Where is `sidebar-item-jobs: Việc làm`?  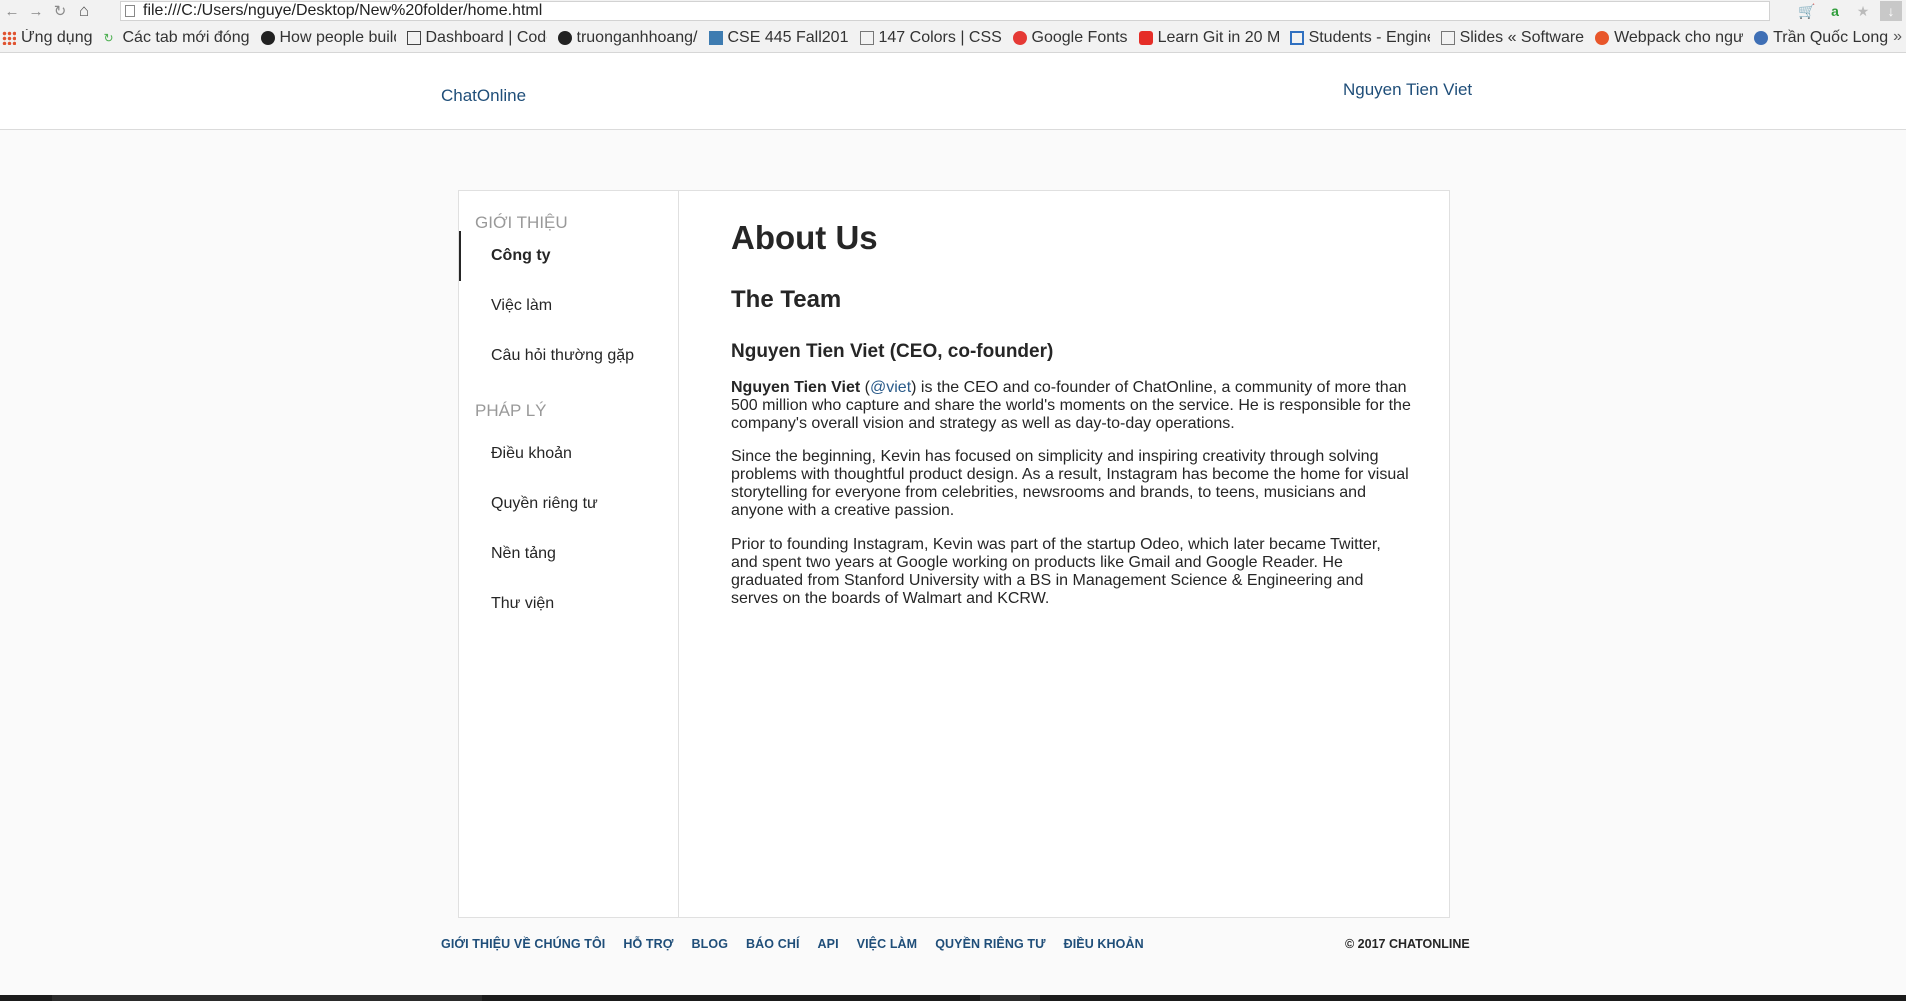 sidebar-item-jobs: Việc làm is located at coordinates (568, 306).